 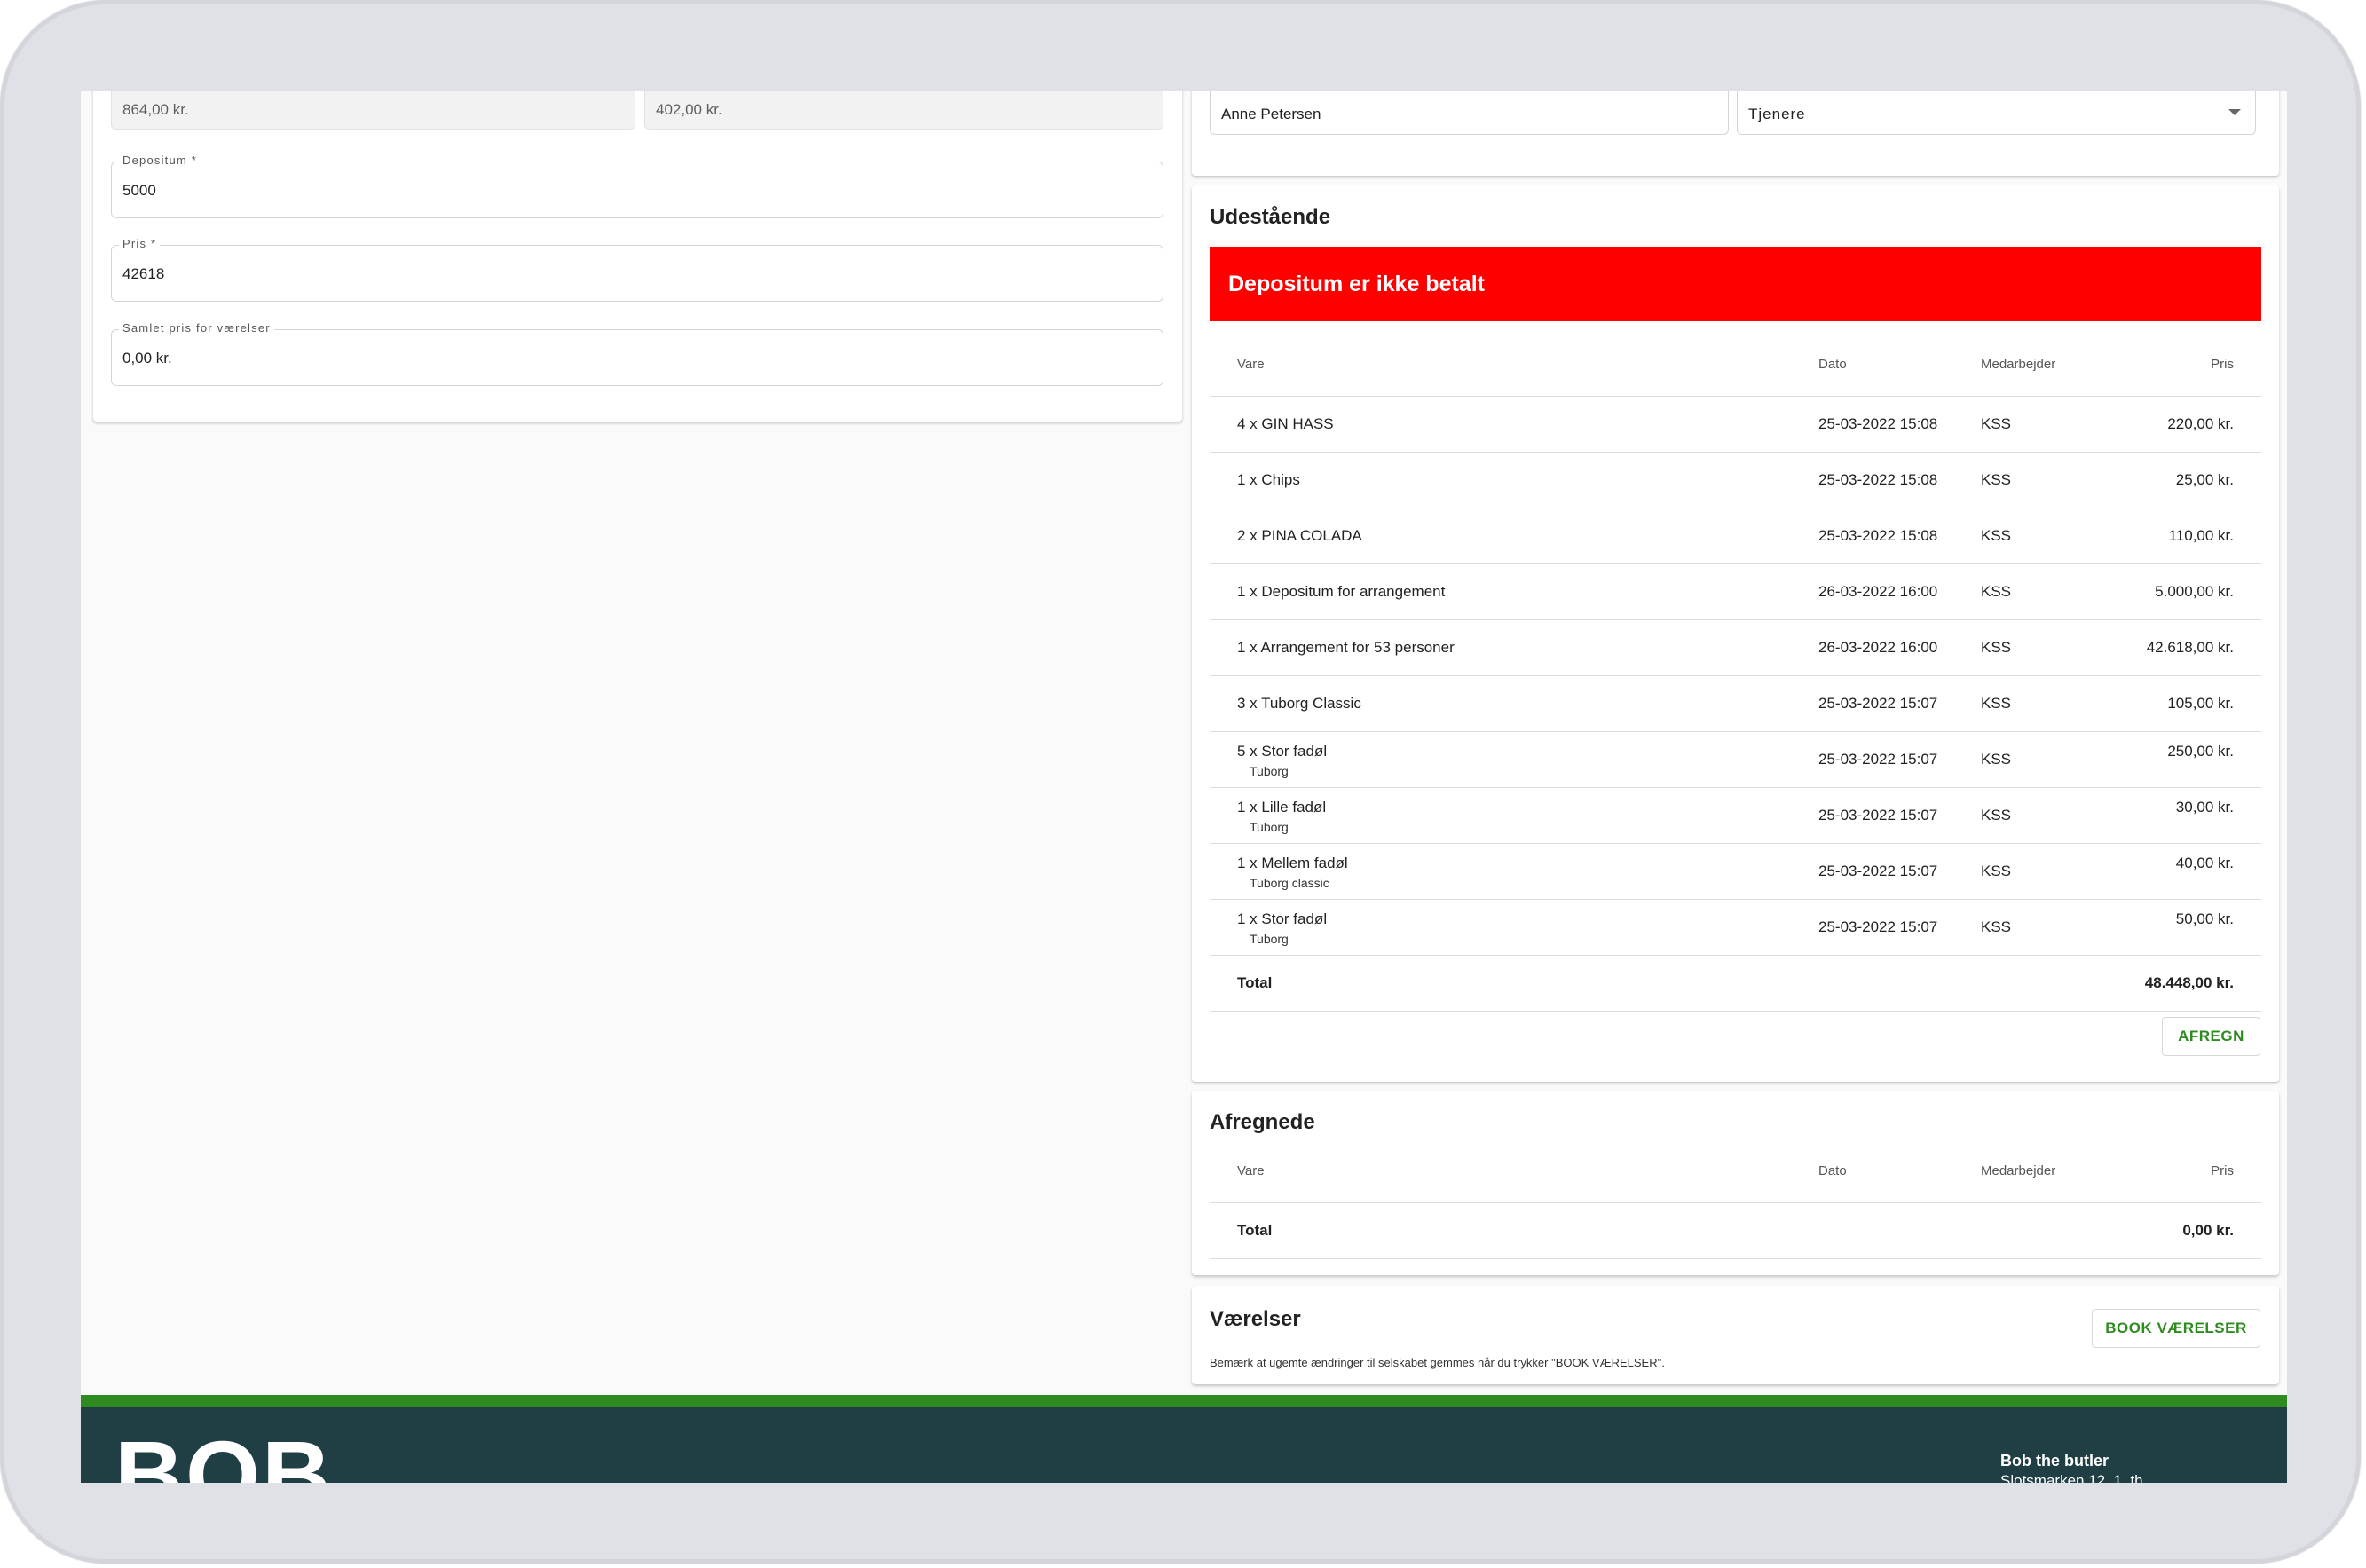 What do you see at coordinates (1299, 703) in the screenshot?
I see `row-item: 3 x Tuborg Classic` at bounding box center [1299, 703].